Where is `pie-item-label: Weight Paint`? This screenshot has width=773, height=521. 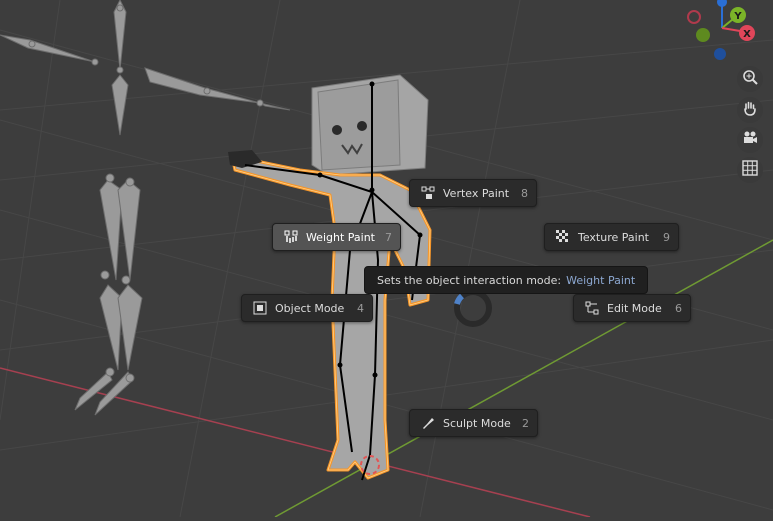 pie-item-label: Weight Paint is located at coordinates (340, 237).